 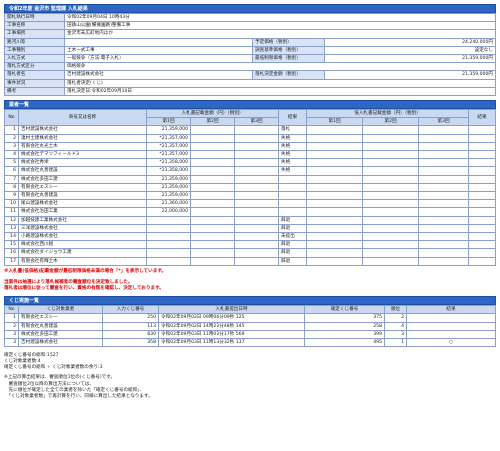 I want to click on bid-name: 株式会社治田工業, so click(x=82, y=212).